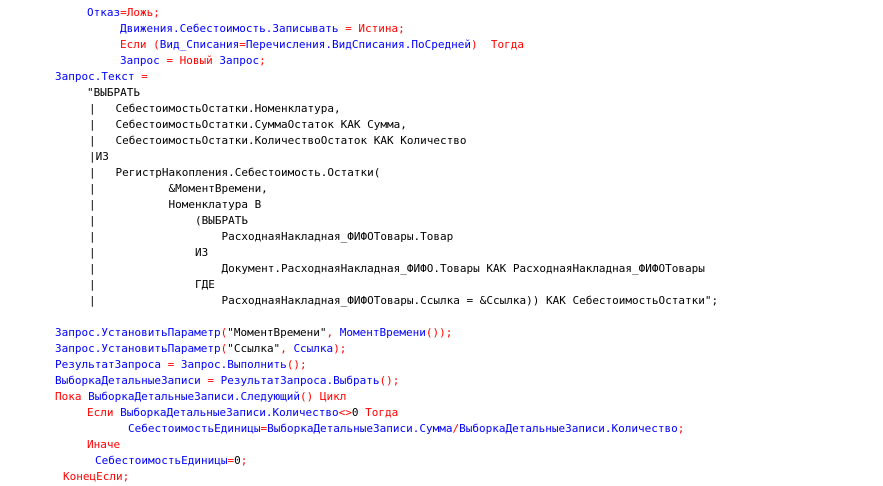 This screenshot has height=486, width=883. I want to click on code-line: Отказ=Ложь;, so click(123, 13).